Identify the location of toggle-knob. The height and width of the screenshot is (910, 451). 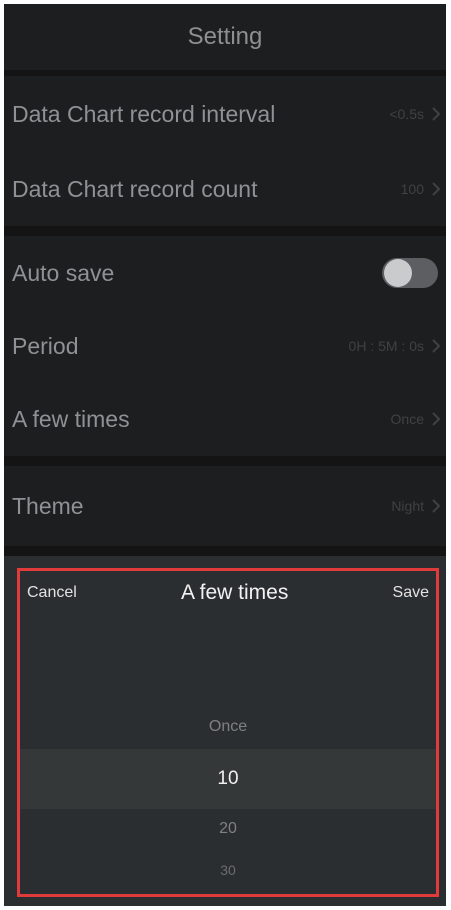
(398, 273).